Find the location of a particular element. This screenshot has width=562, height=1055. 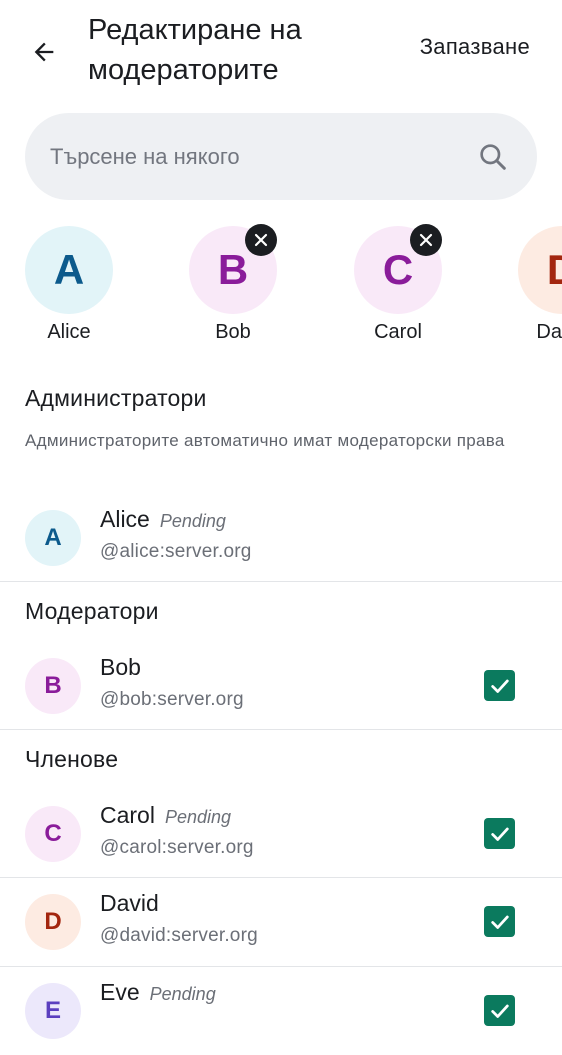

arrow-back-icon is located at coordinates (44, 52).